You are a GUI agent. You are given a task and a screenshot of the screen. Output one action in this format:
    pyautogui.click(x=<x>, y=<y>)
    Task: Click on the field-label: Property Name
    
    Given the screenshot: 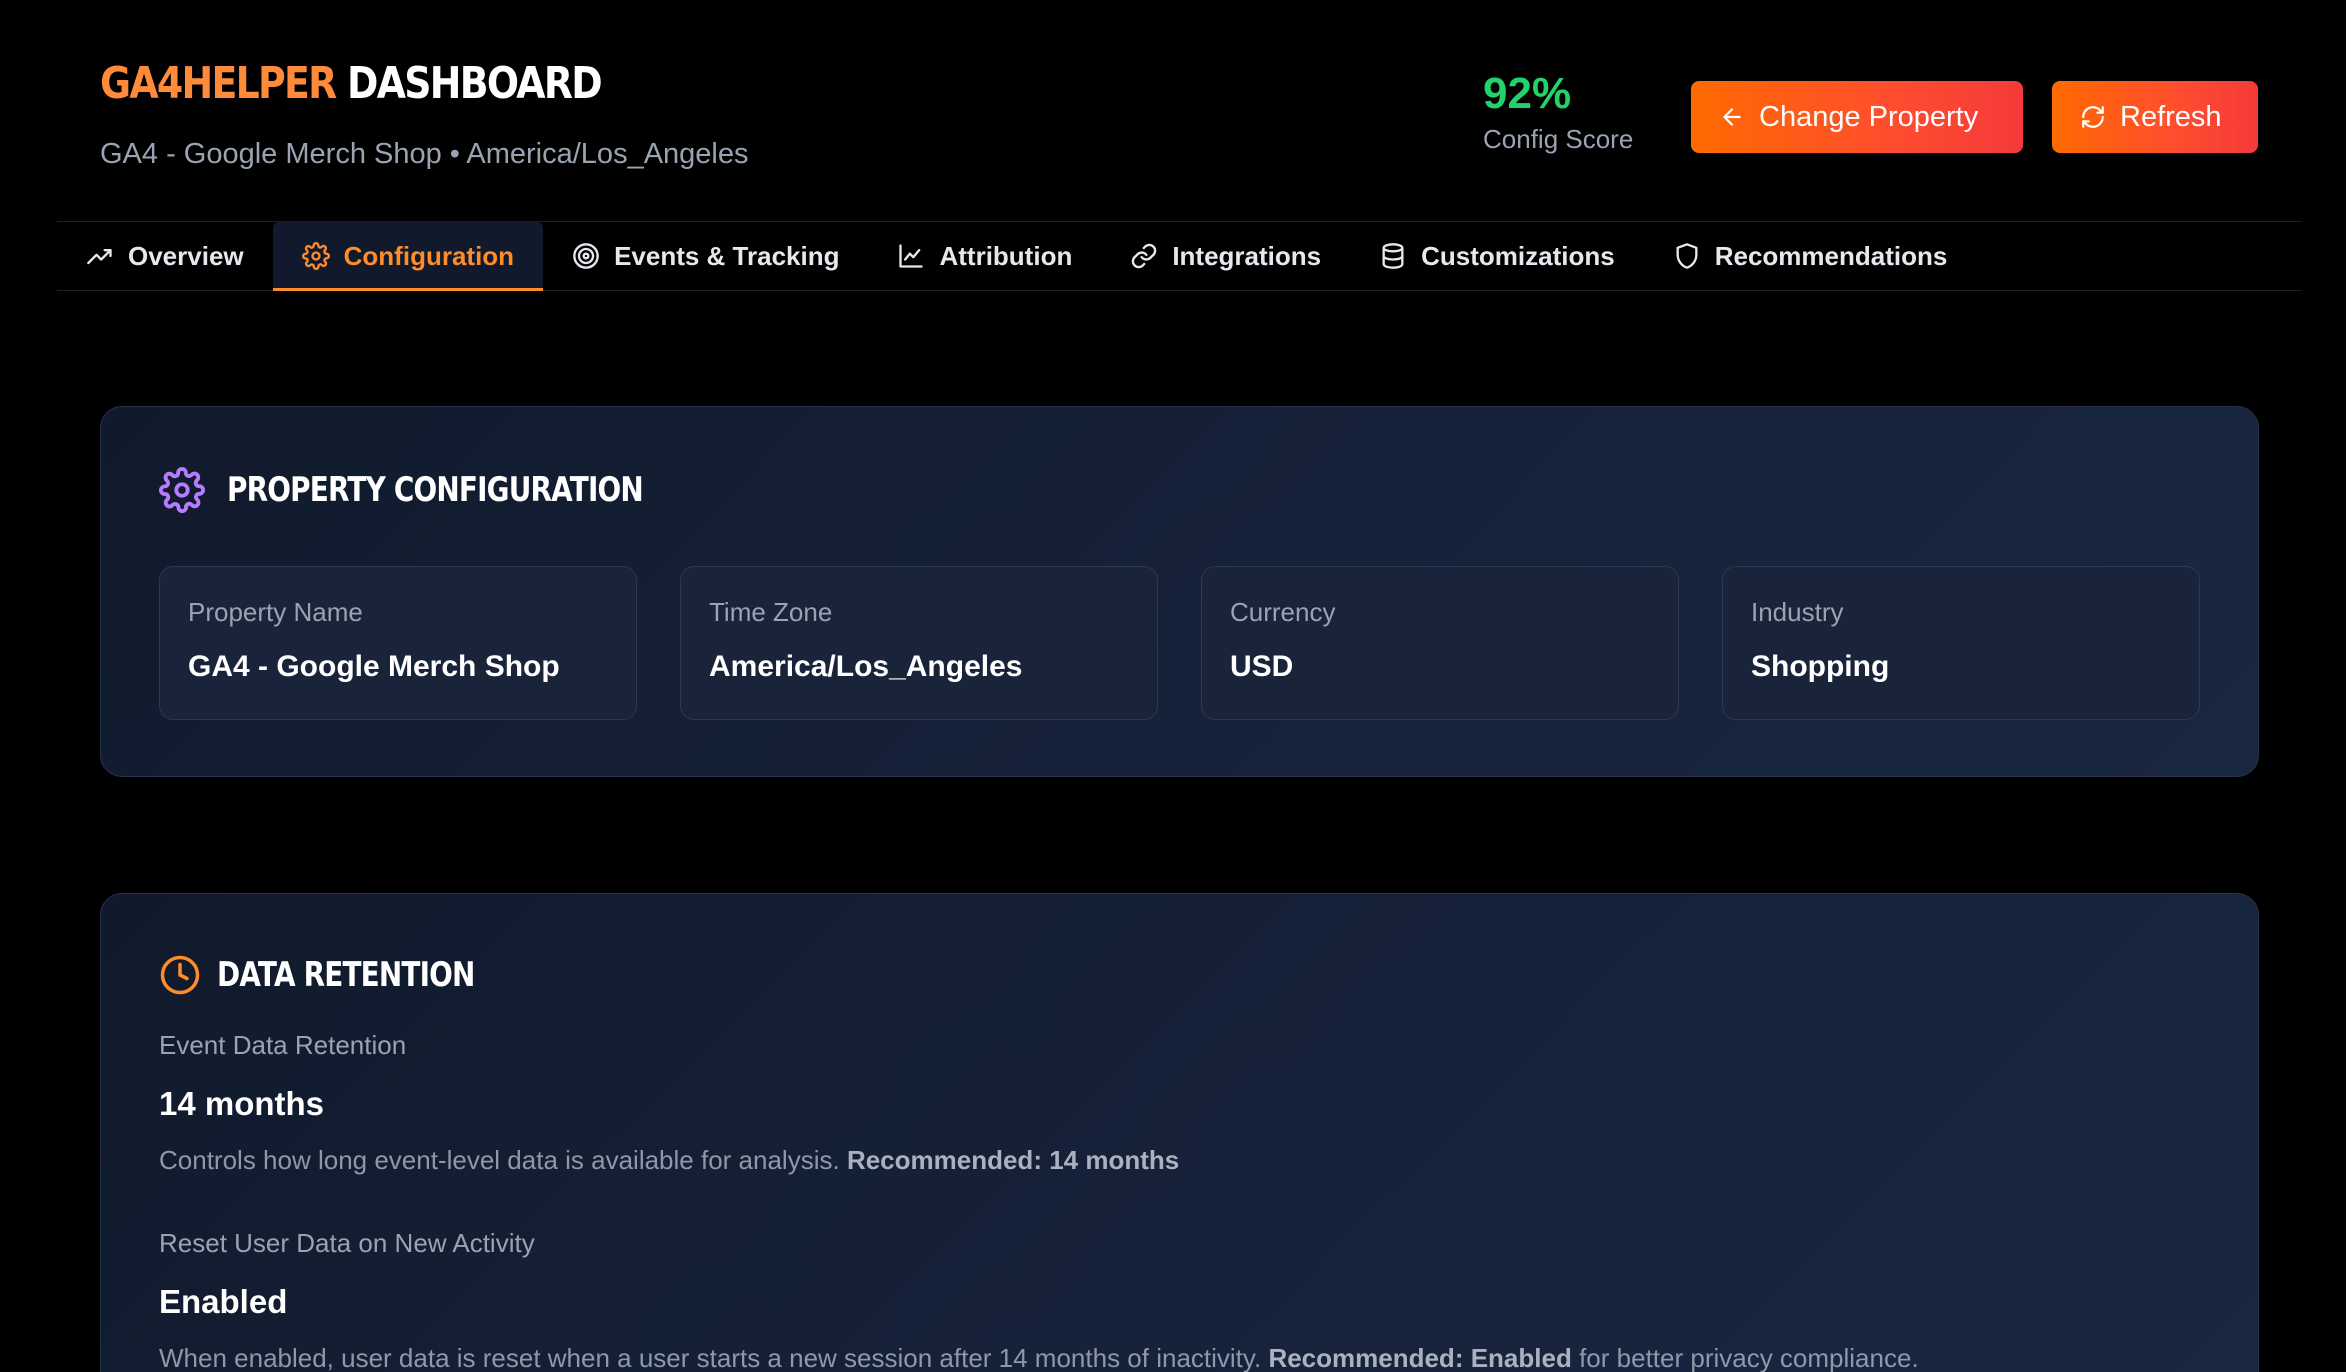 What is the action you would take?
    pyautogui.click(x=275, y=612)
    